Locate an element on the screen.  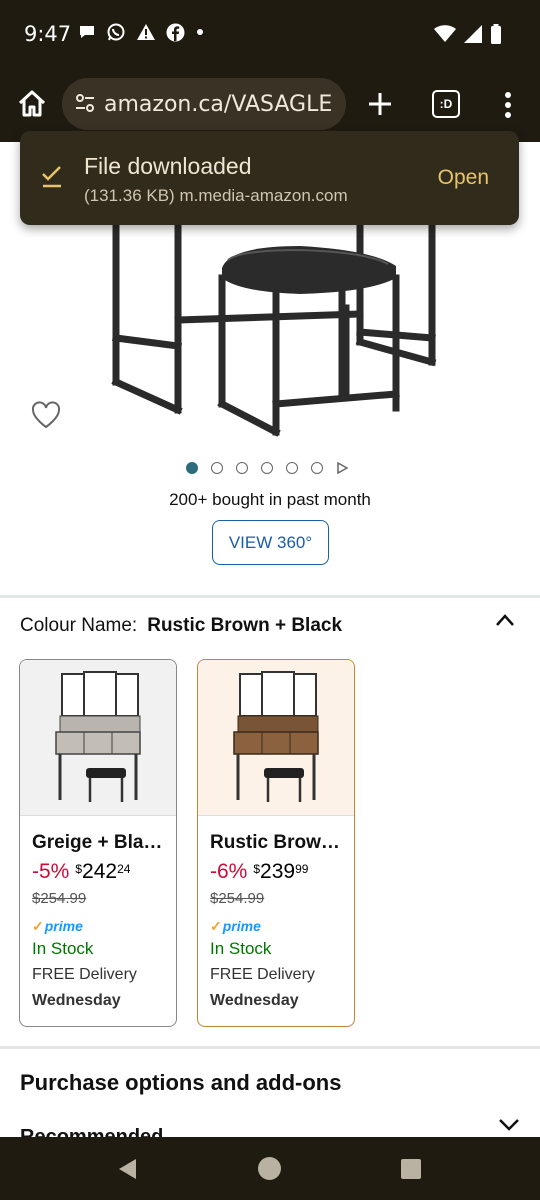
view-360-label: VIEW 360° is located at coordinates (270, 542).